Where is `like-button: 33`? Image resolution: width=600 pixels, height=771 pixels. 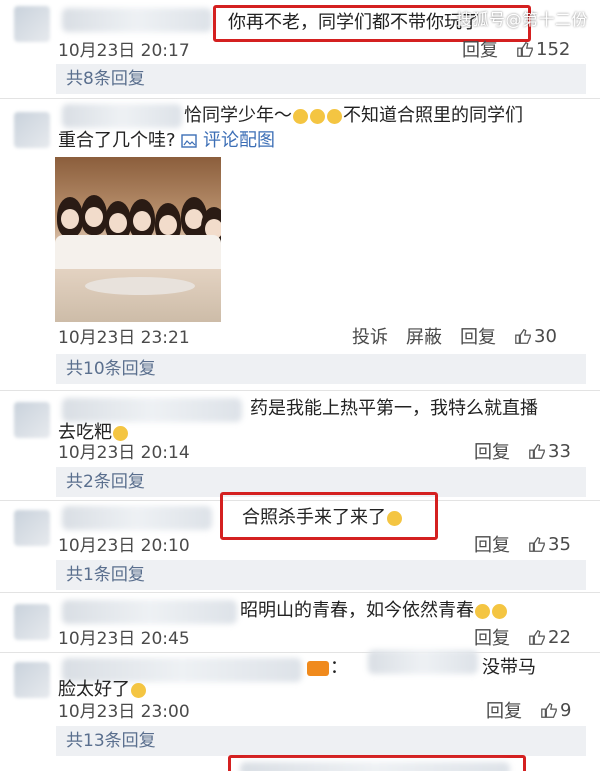
like-button: 33 is located at coordinates (549, 451).